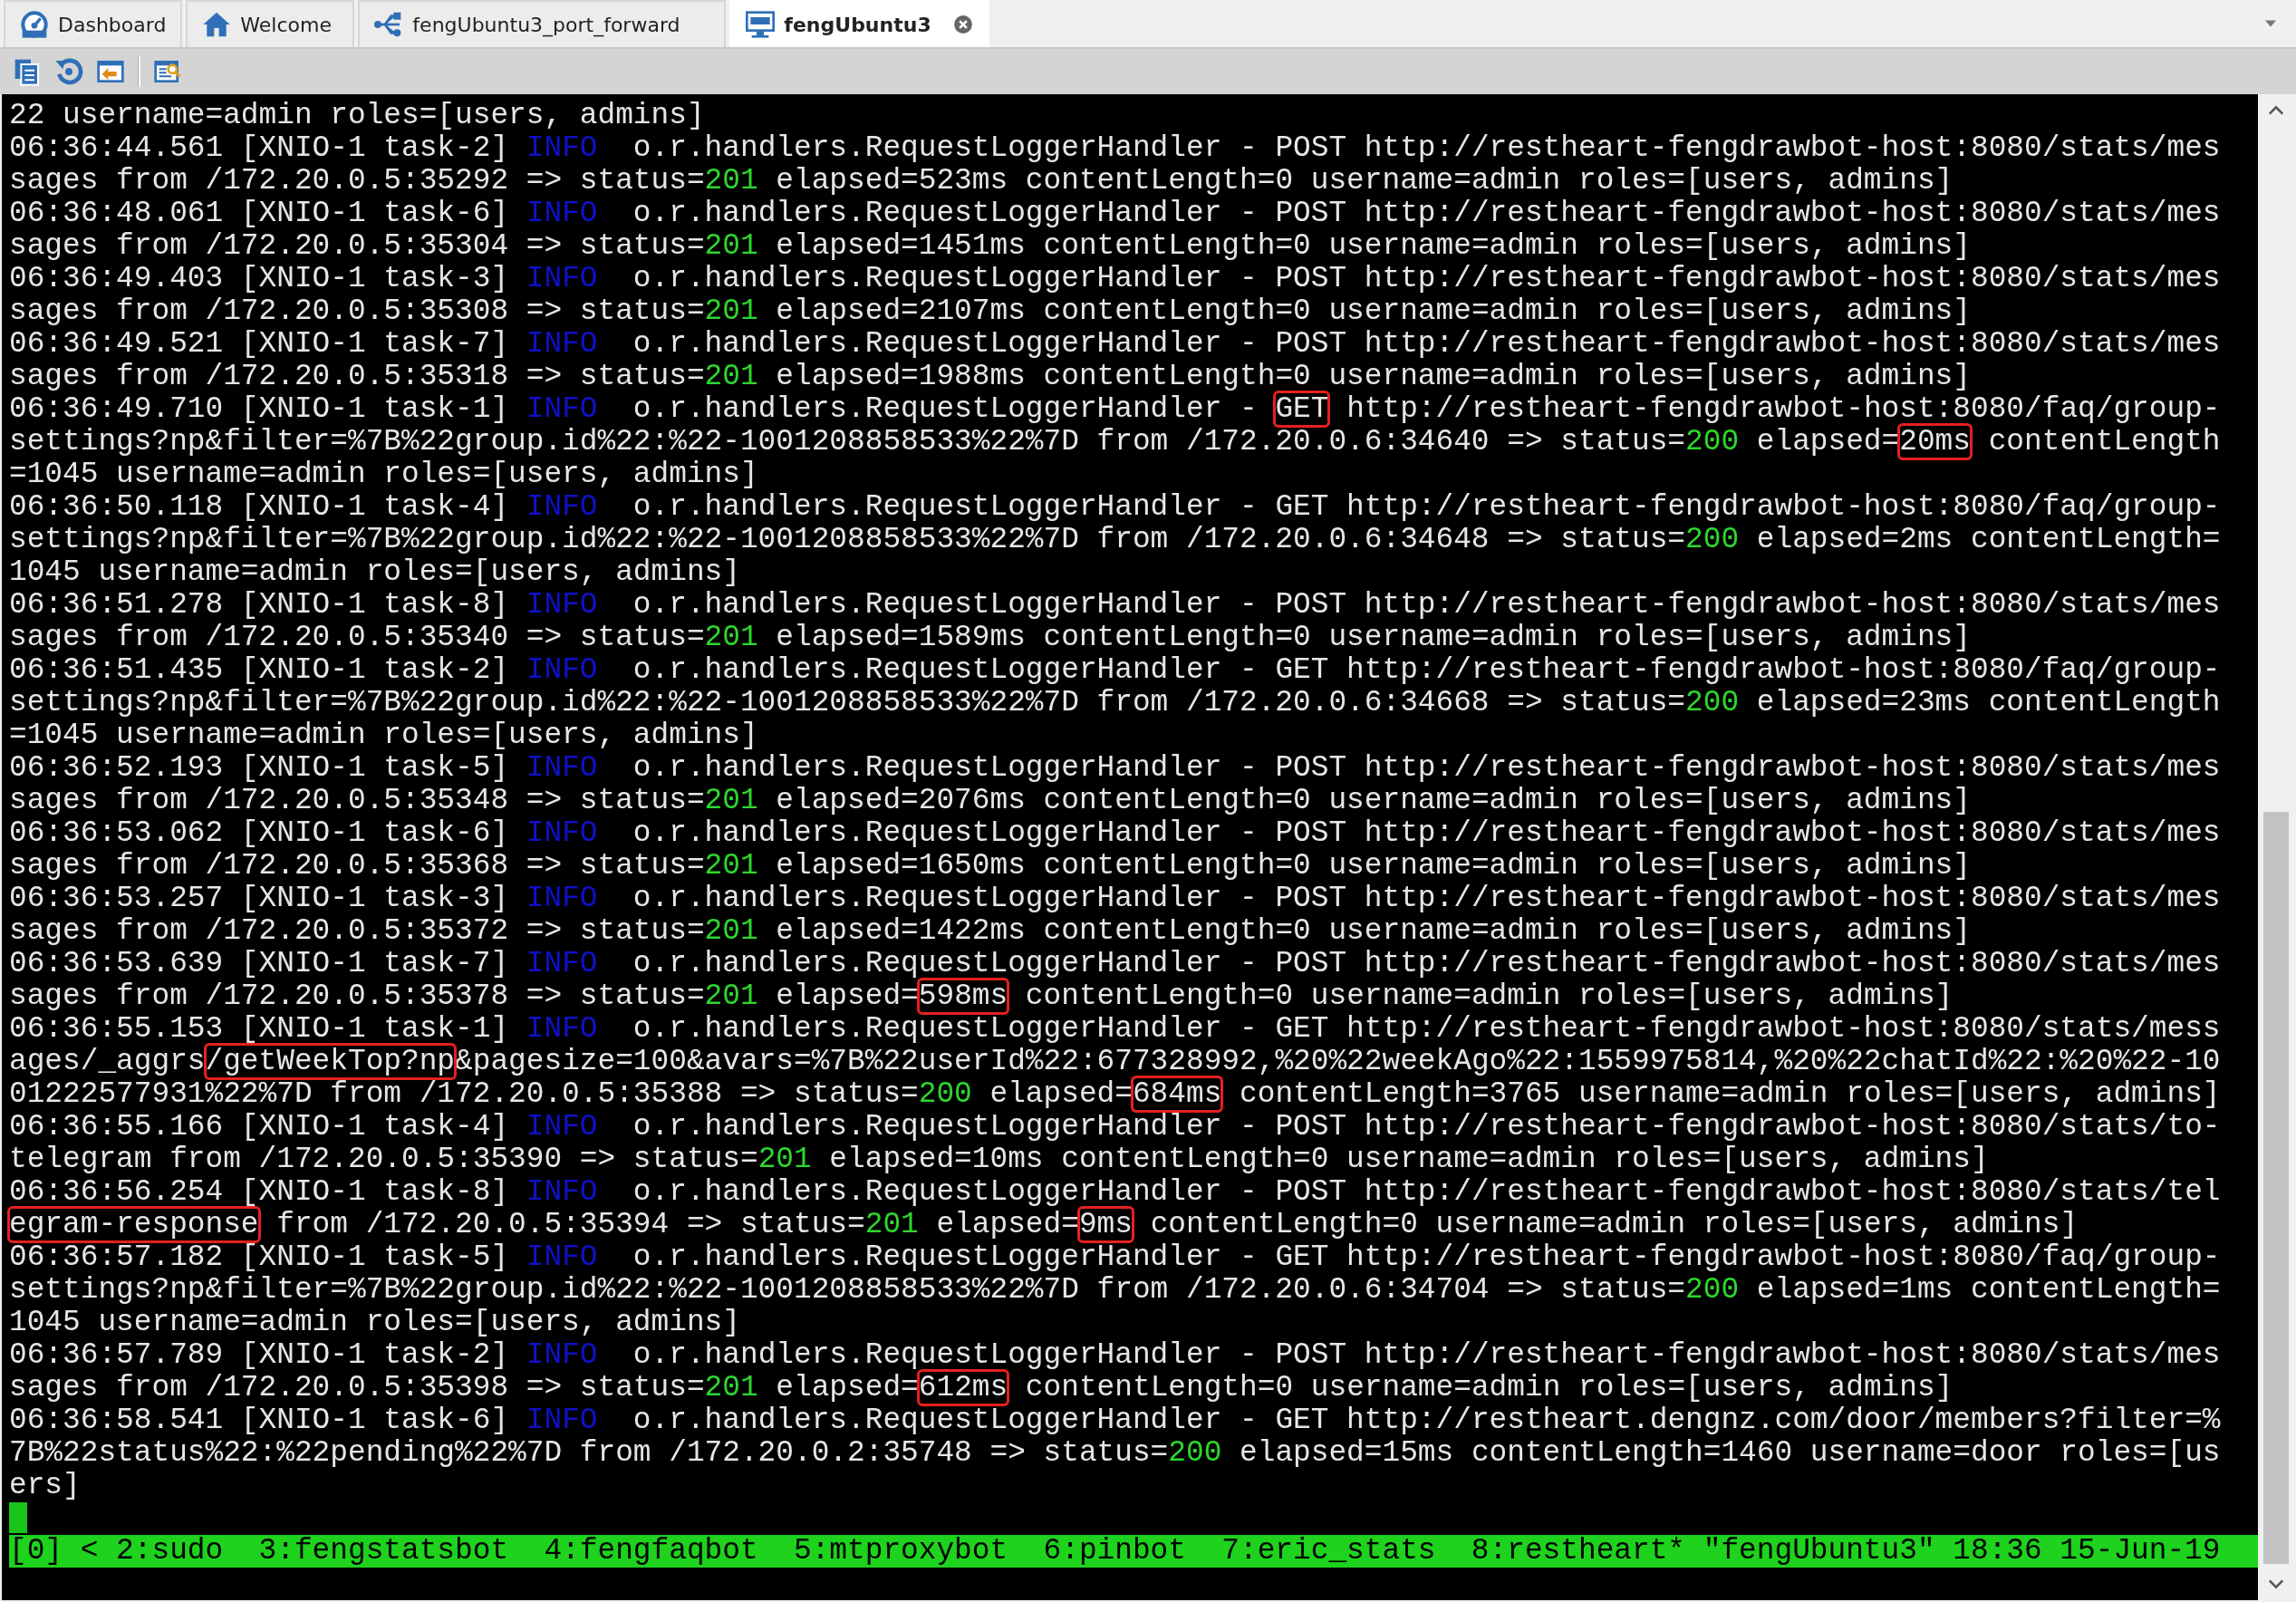 Image resolution: width=2296 pixels, height=1602 pixels. I want to click on highlighted-text: 9ms, so click(1105, 1224).